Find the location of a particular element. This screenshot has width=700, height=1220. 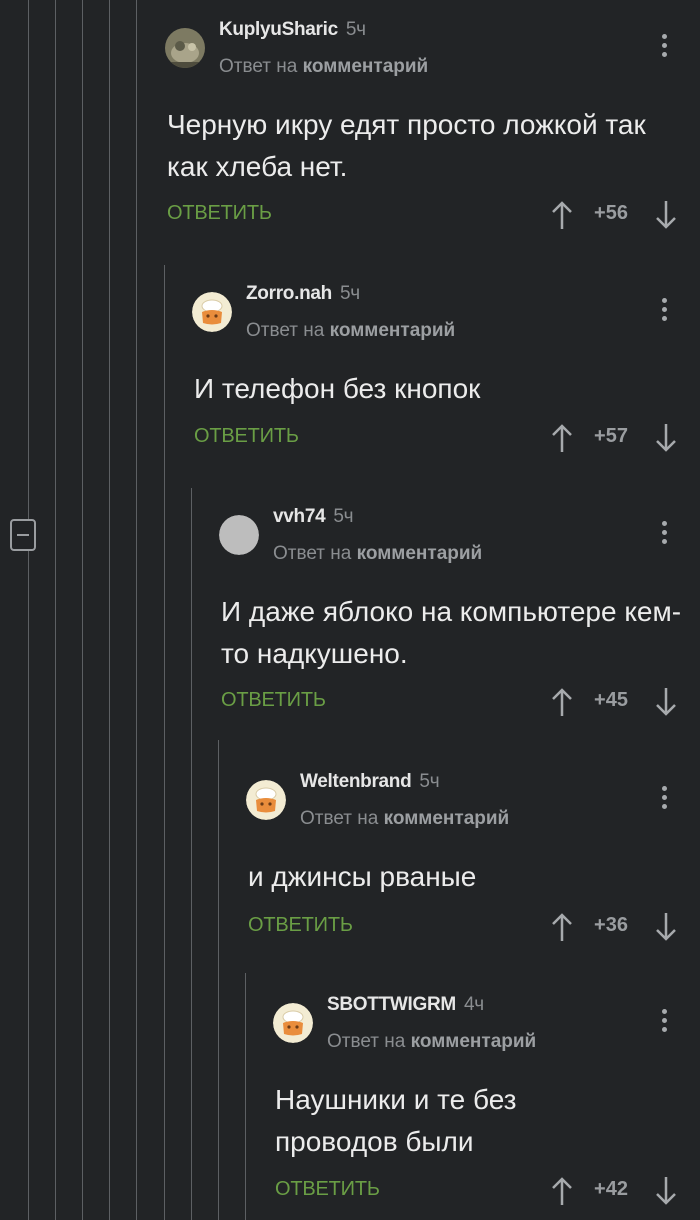

rating: +42 is located at coordinates (611, 1189).